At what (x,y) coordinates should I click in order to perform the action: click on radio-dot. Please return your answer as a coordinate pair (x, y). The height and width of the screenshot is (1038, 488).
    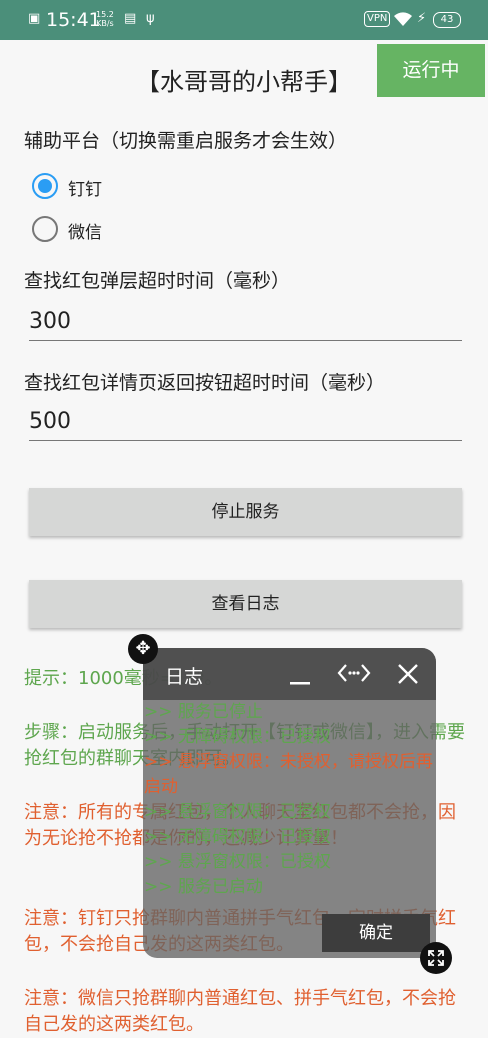
    Looking at the image, I should click on (45, 186).